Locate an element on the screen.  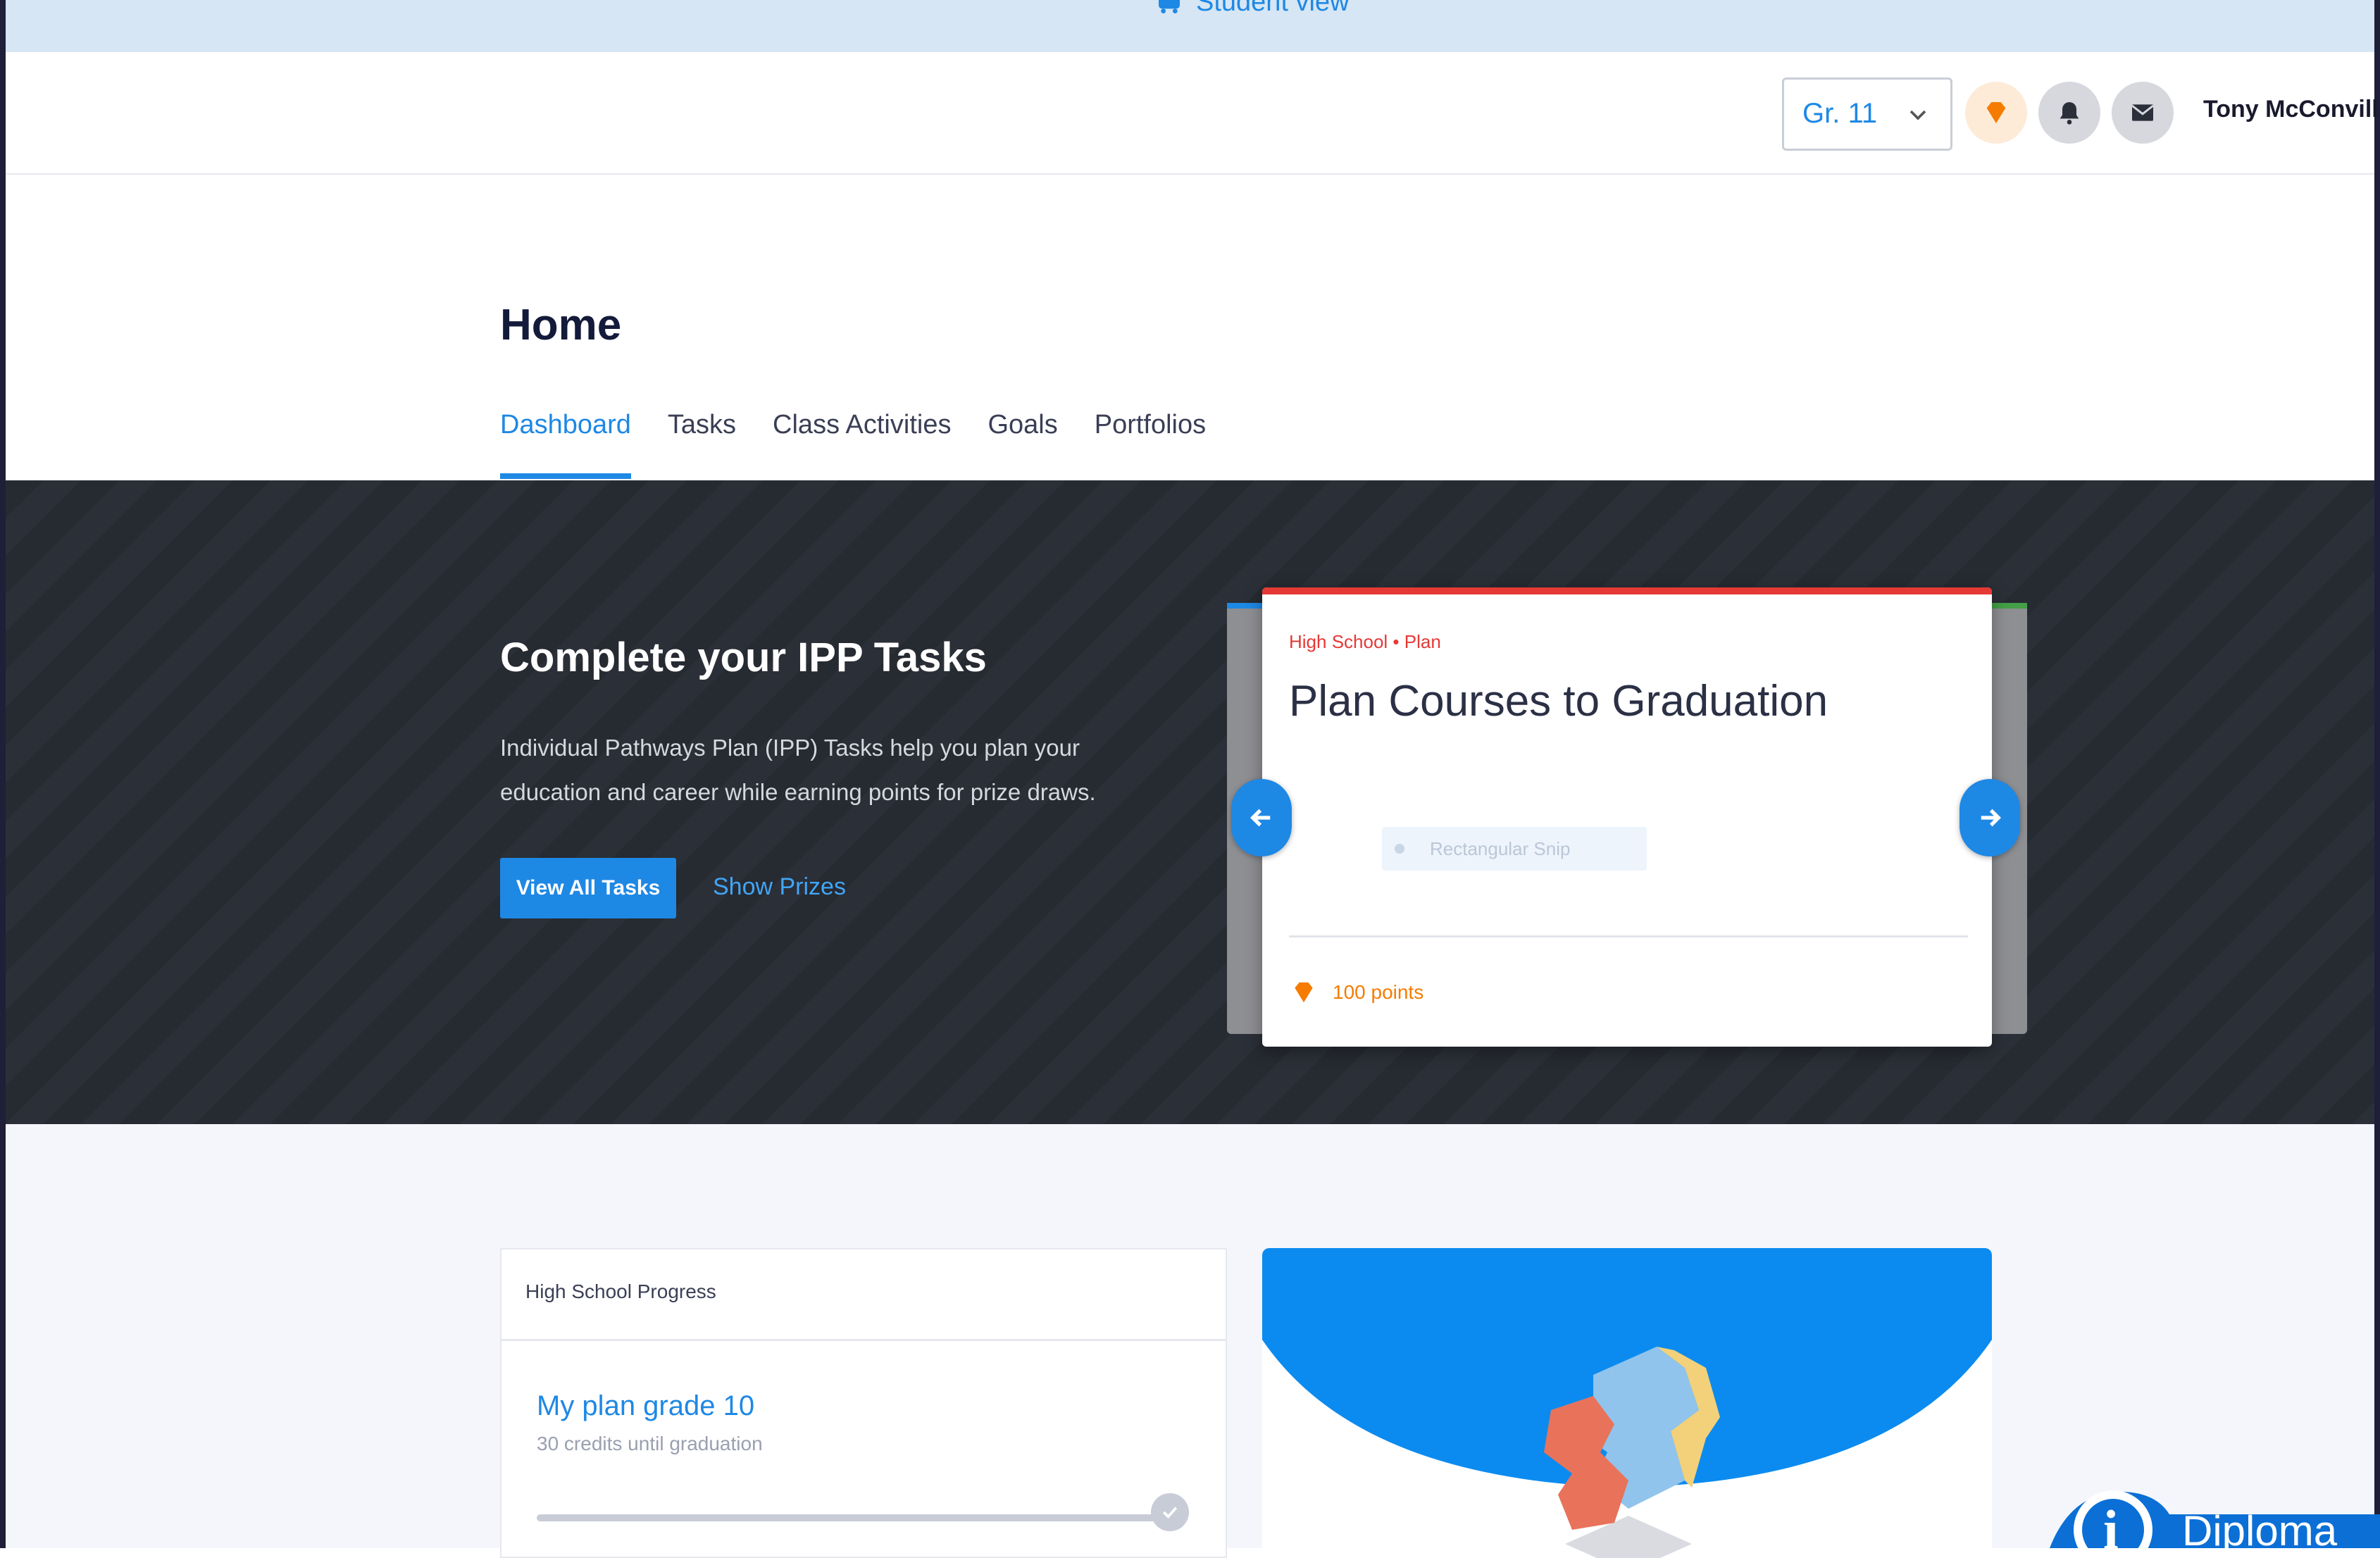
grade-select: Gr. 11 is located at coordinates (1867, 114).